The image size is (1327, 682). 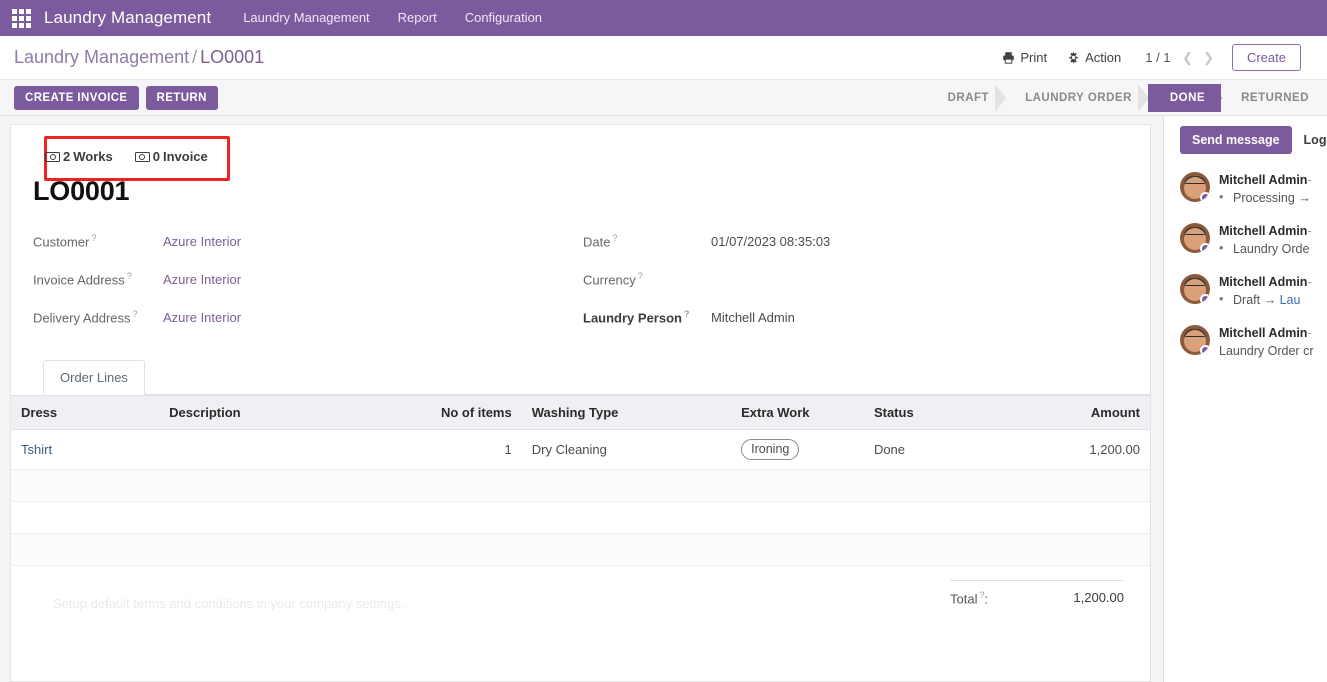 I want to click on smart-button-invoice: 0 Invoice, so click(x=171, y=156).